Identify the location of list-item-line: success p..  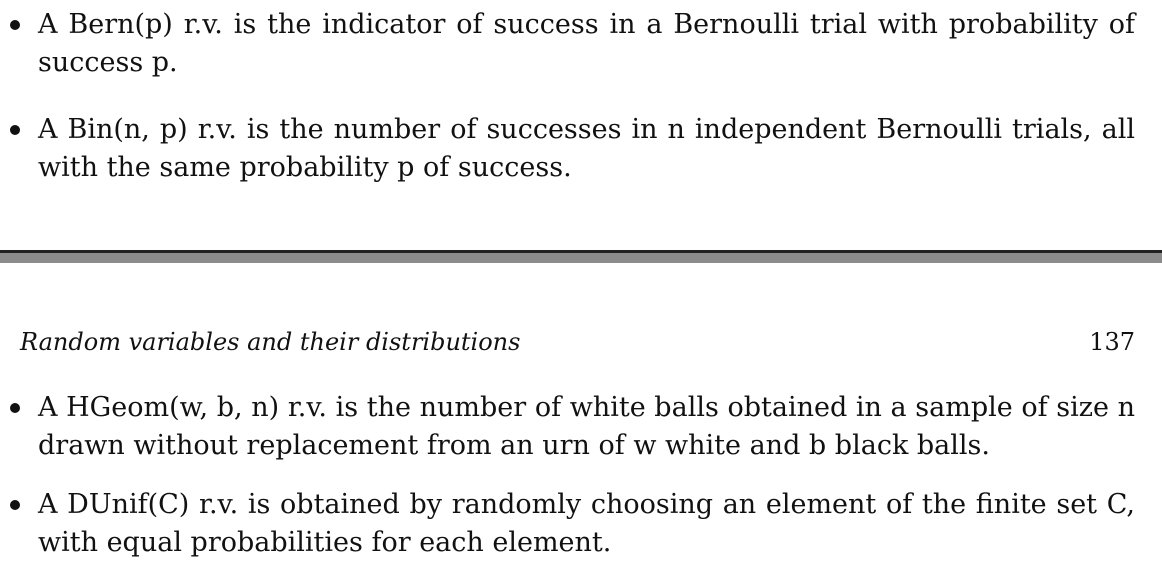
(108, 62).